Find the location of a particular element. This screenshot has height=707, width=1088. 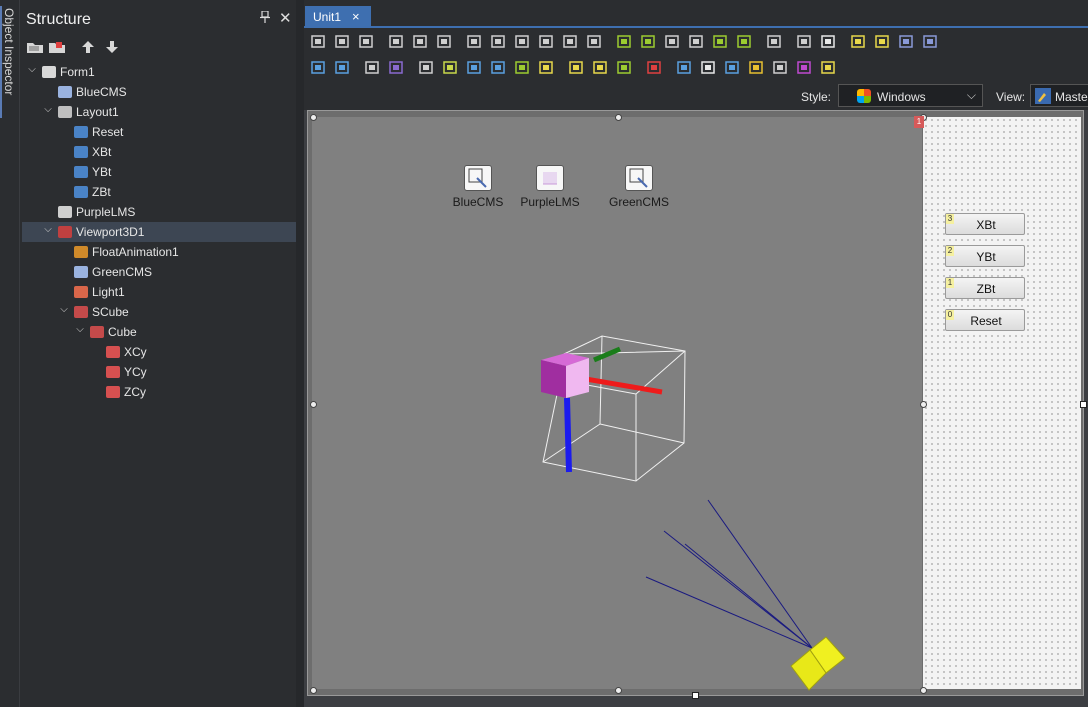

close-icon: ✕ is located at coordinates (285, 18).